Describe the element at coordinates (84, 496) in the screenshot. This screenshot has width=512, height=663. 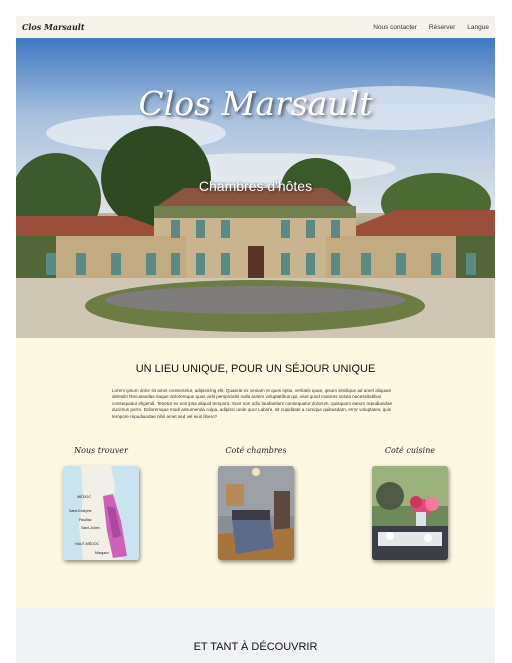
I see `map-label: MÉDOC` at that location.